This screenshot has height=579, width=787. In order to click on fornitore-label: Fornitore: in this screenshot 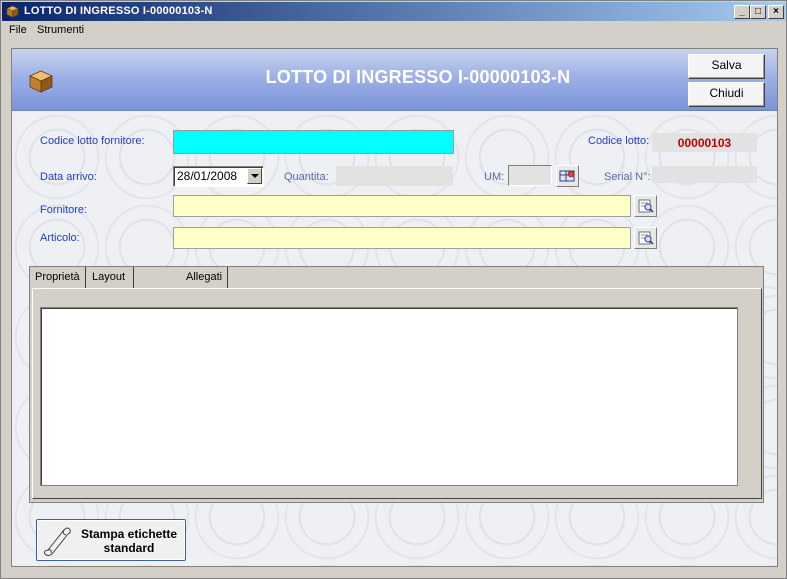, I will do `click(64, 210)`.